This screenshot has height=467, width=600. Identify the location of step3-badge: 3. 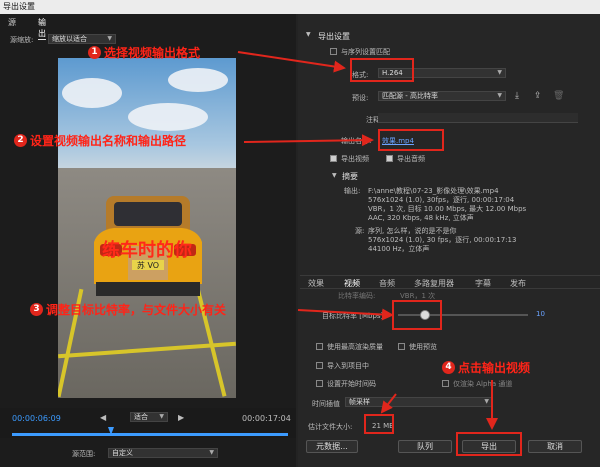
(36, 309).